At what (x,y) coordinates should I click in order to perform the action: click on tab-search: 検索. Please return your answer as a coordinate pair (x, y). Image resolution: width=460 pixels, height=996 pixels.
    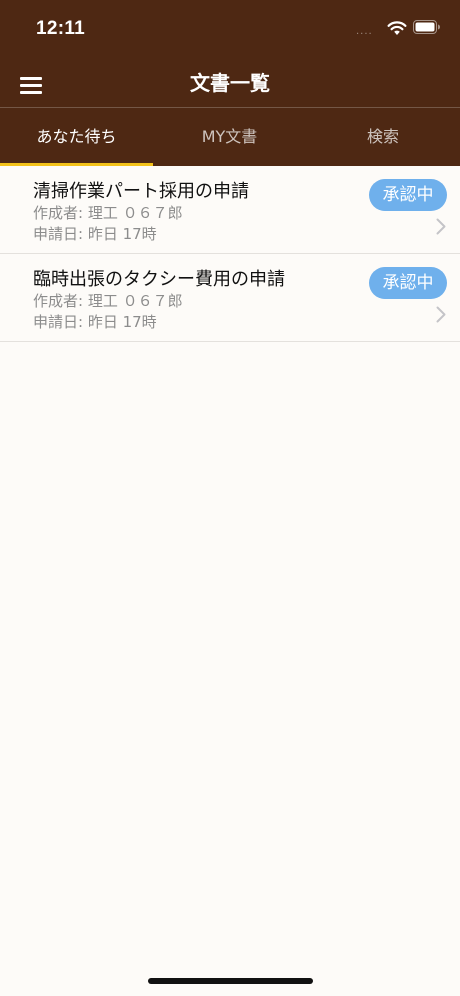
    Looking at the image, I should click on (383, 137).